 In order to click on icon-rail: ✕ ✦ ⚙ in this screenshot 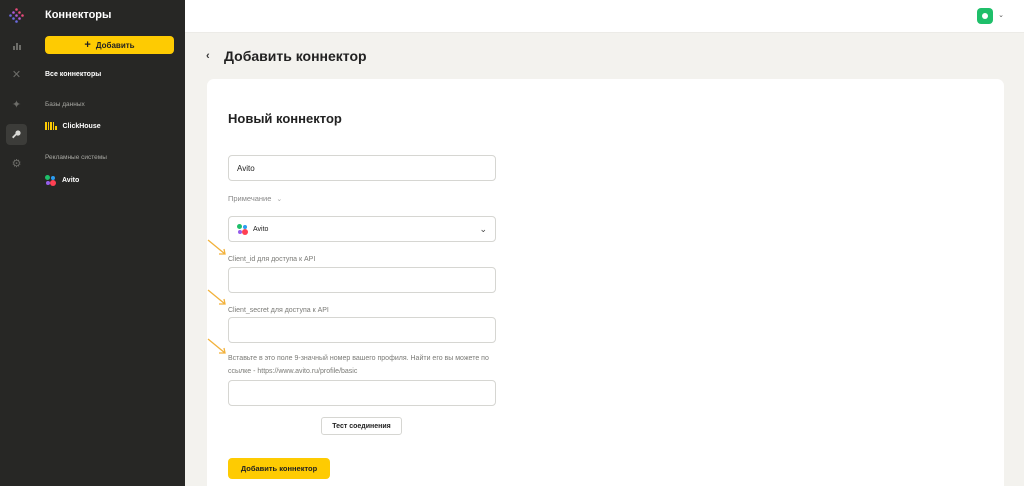, I will do `click(16, 243)`.